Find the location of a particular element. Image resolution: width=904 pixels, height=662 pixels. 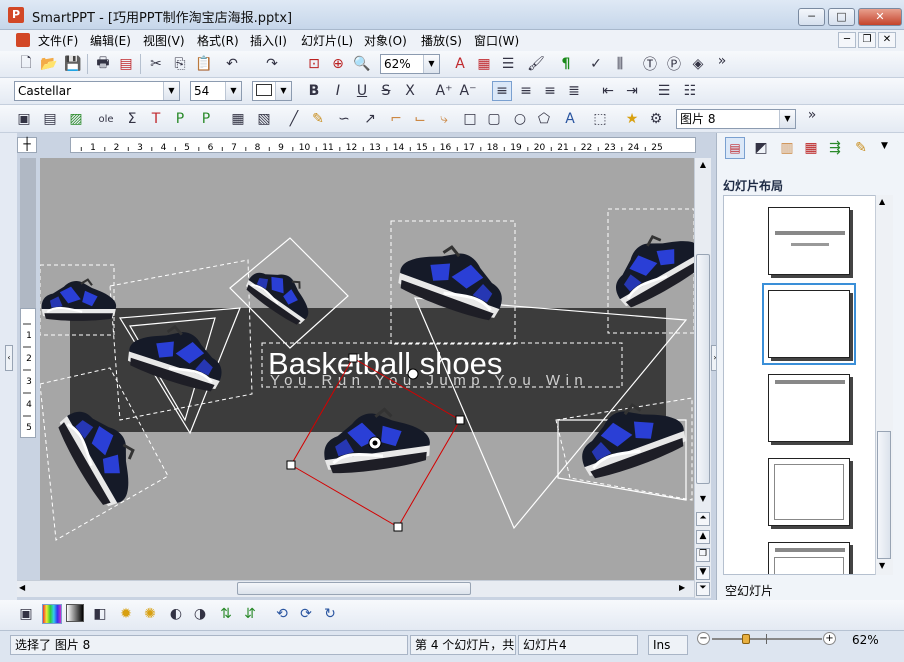

insert-chart-icon: ▦ is located at coordinates (484, 64).